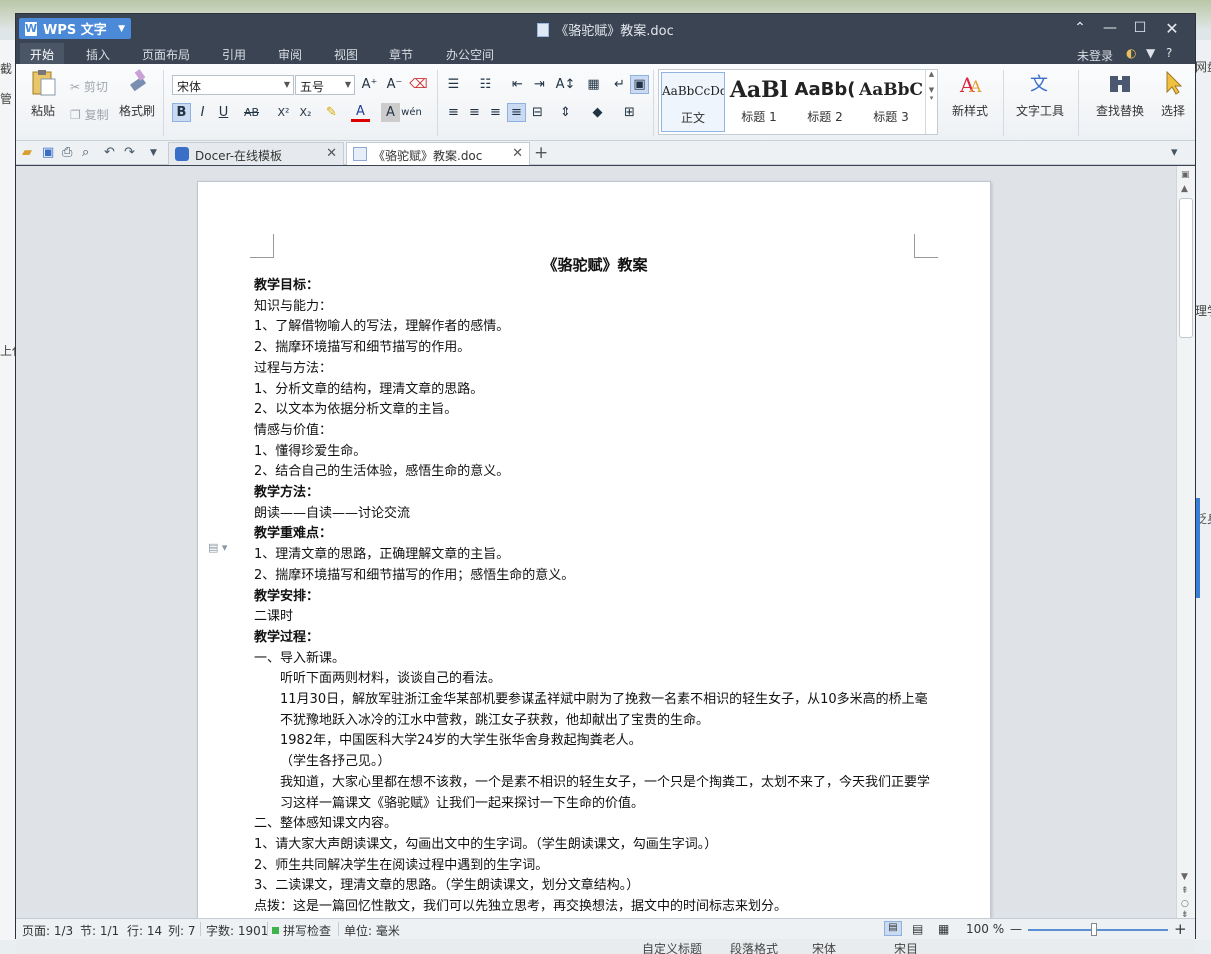  I want to click on status-page: 页面: 1/3, so click(47, 930).